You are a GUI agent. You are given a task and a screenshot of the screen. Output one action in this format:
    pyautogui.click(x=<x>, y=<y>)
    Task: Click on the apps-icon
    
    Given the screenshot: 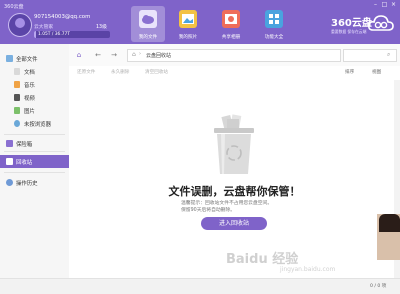 What is the action you would take?
    pyautogui.click(x=274, y=19)
    